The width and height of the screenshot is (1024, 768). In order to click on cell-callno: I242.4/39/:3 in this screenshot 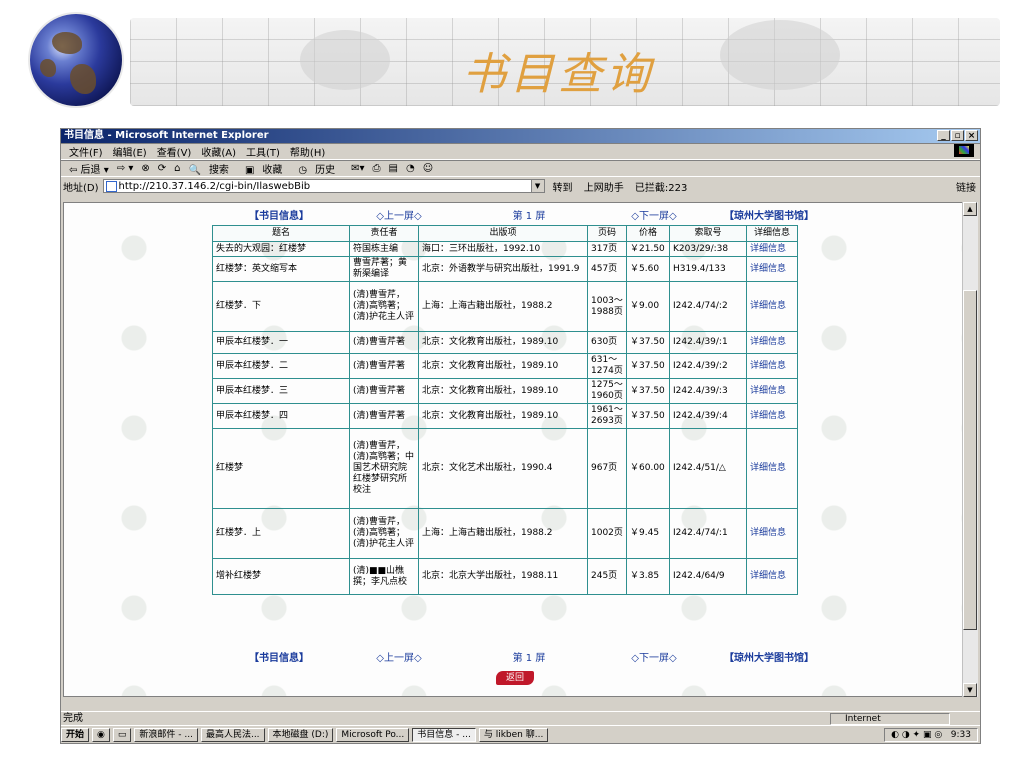, I will do `click(708, 391)`.